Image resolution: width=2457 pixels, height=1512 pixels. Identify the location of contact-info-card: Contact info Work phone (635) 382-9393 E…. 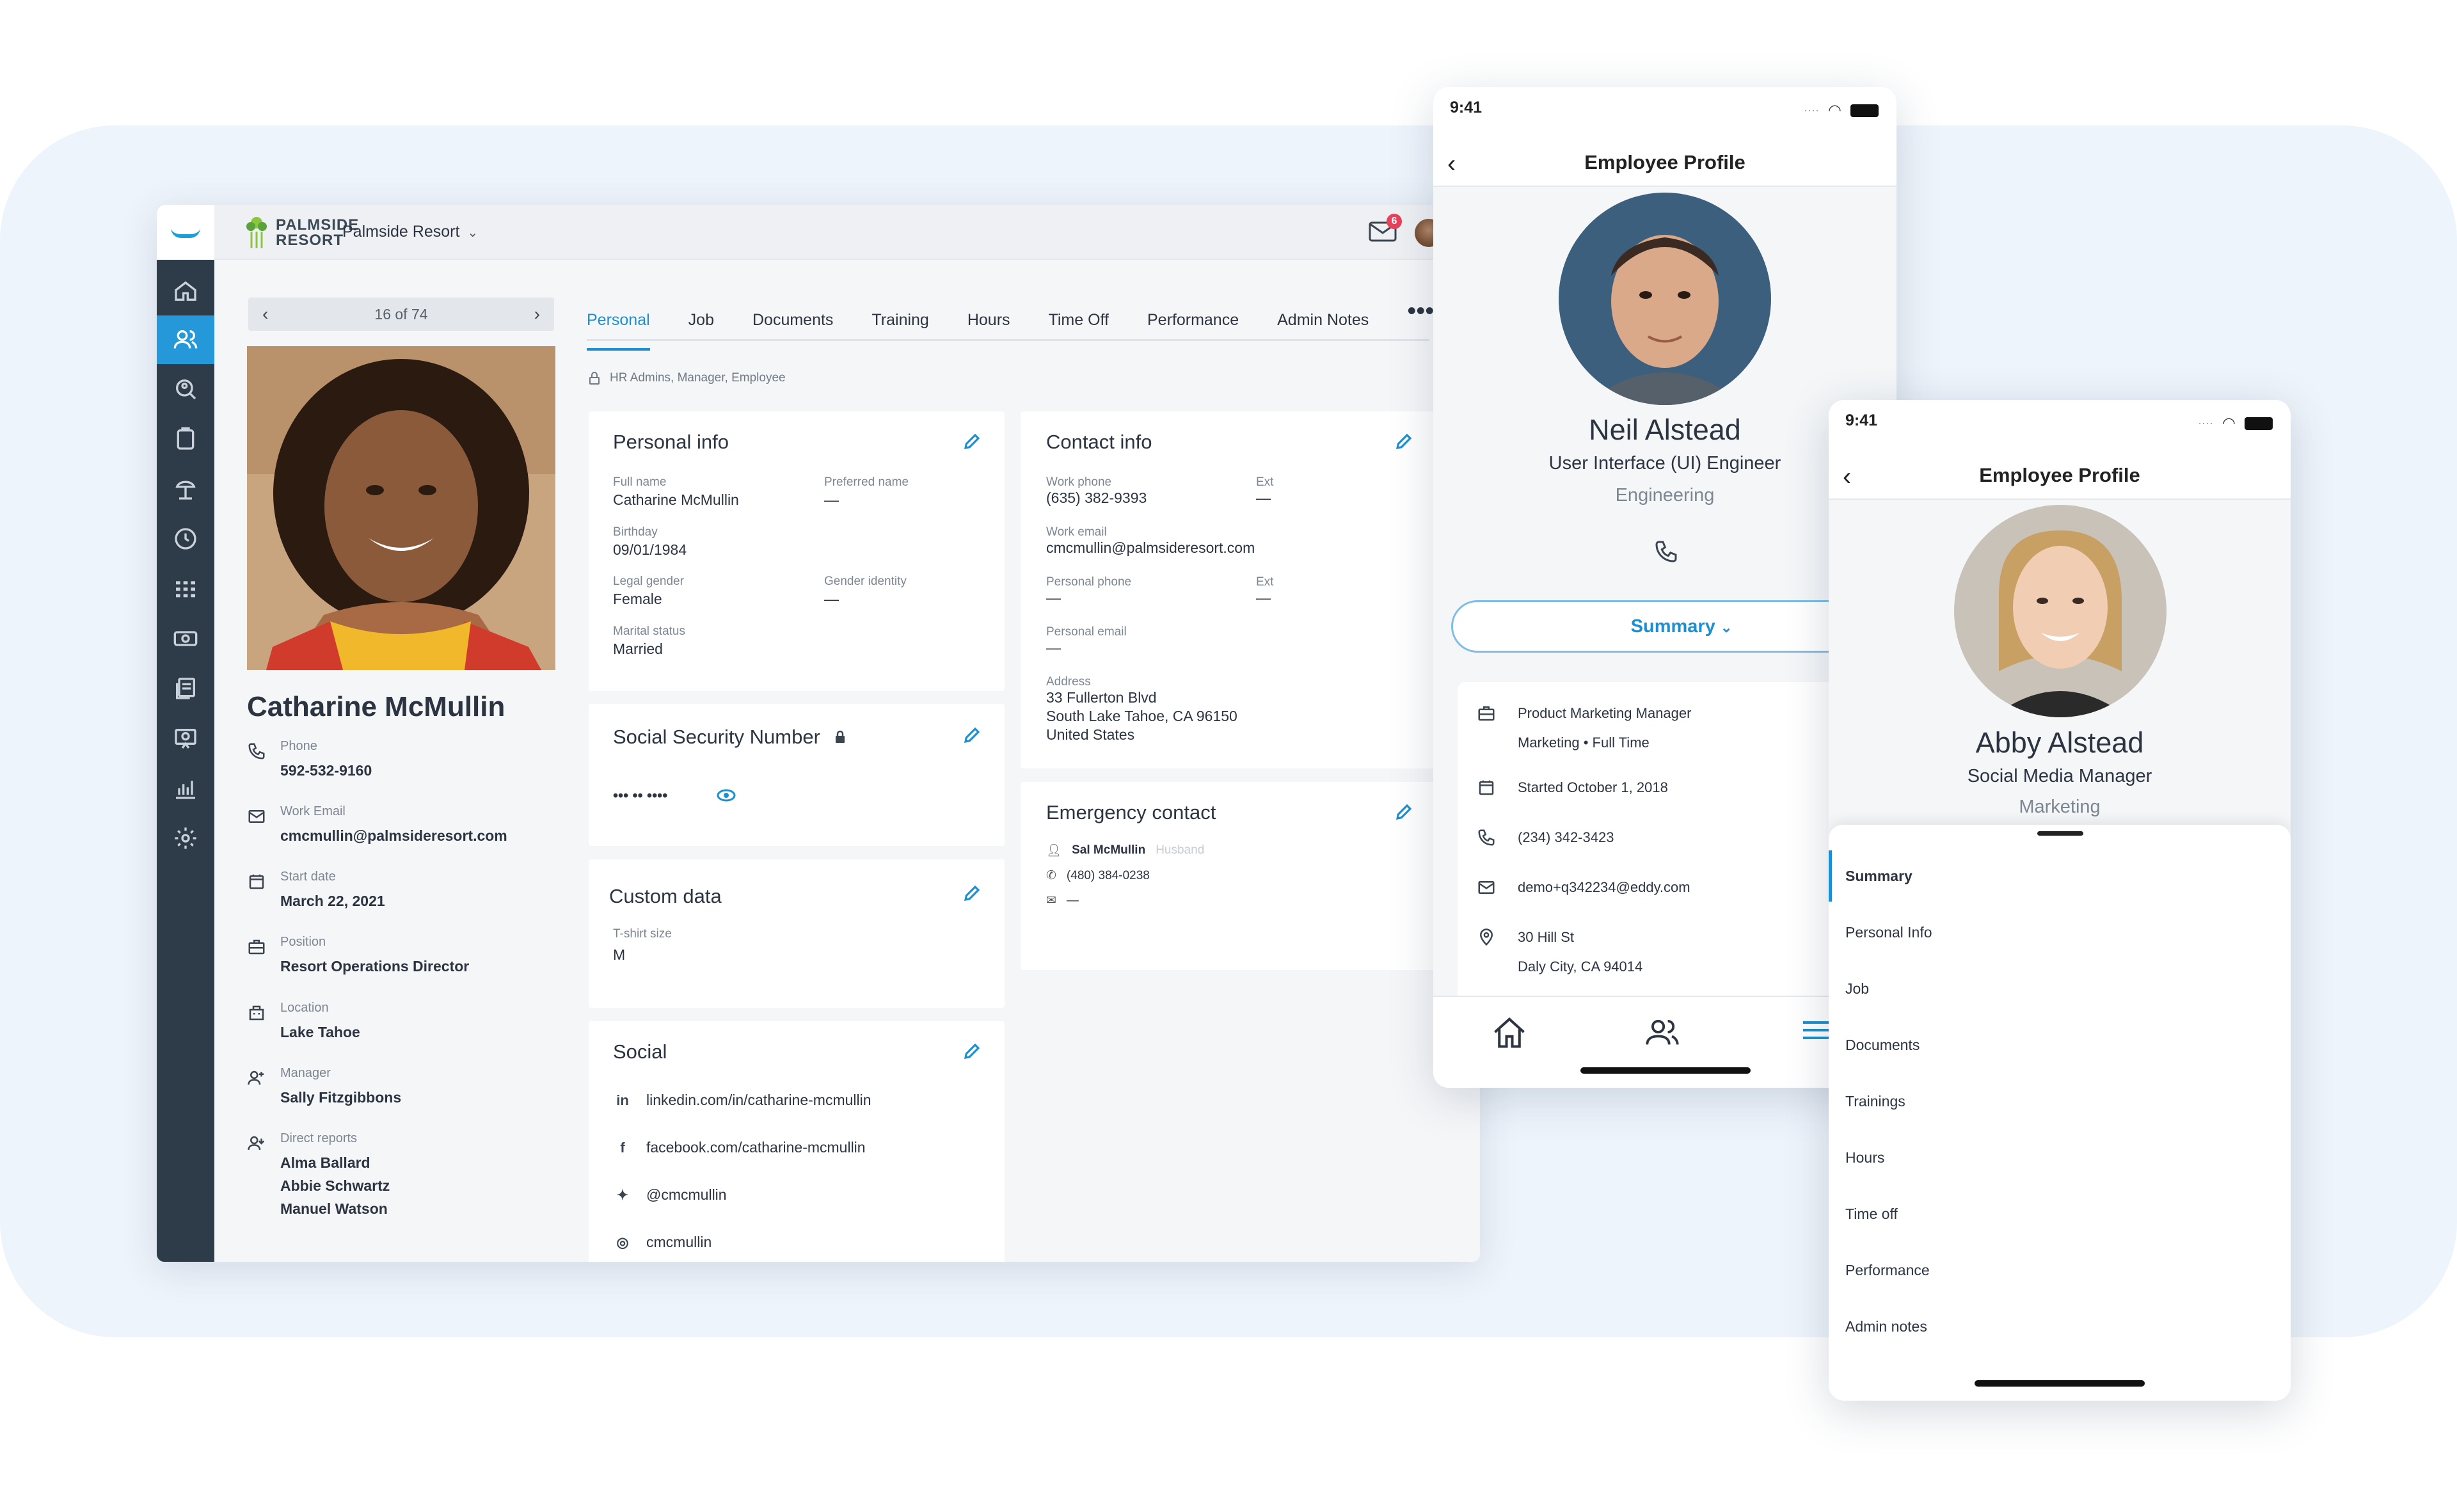
(1228, 589).